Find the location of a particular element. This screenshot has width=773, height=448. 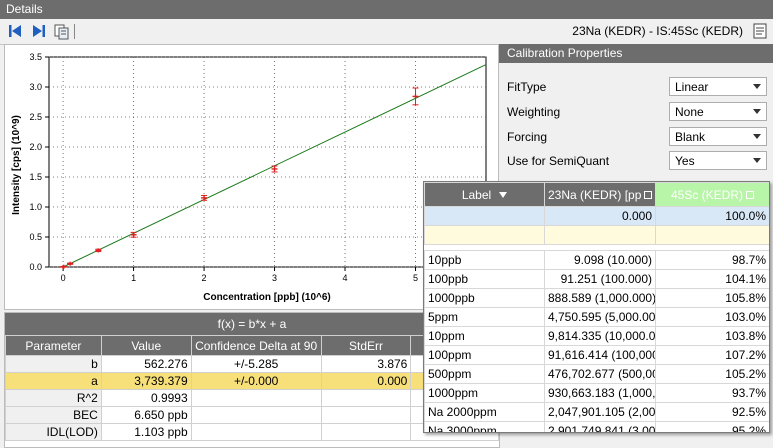

column-header: StdErr is located at coordinates (366, 345).